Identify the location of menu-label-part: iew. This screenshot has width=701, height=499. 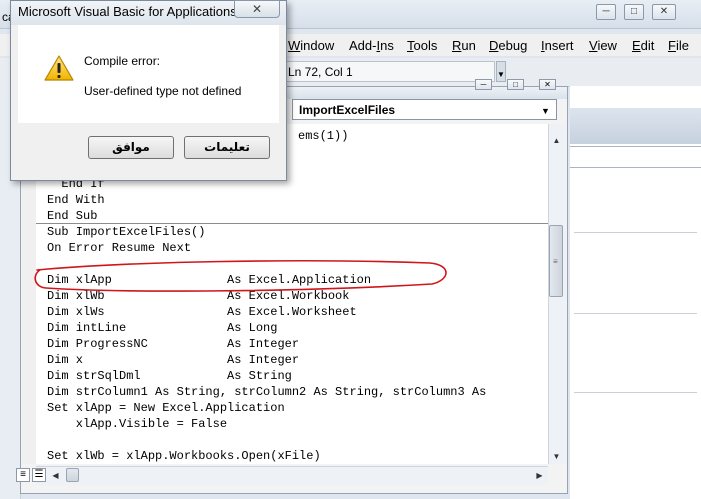
(607, 45).